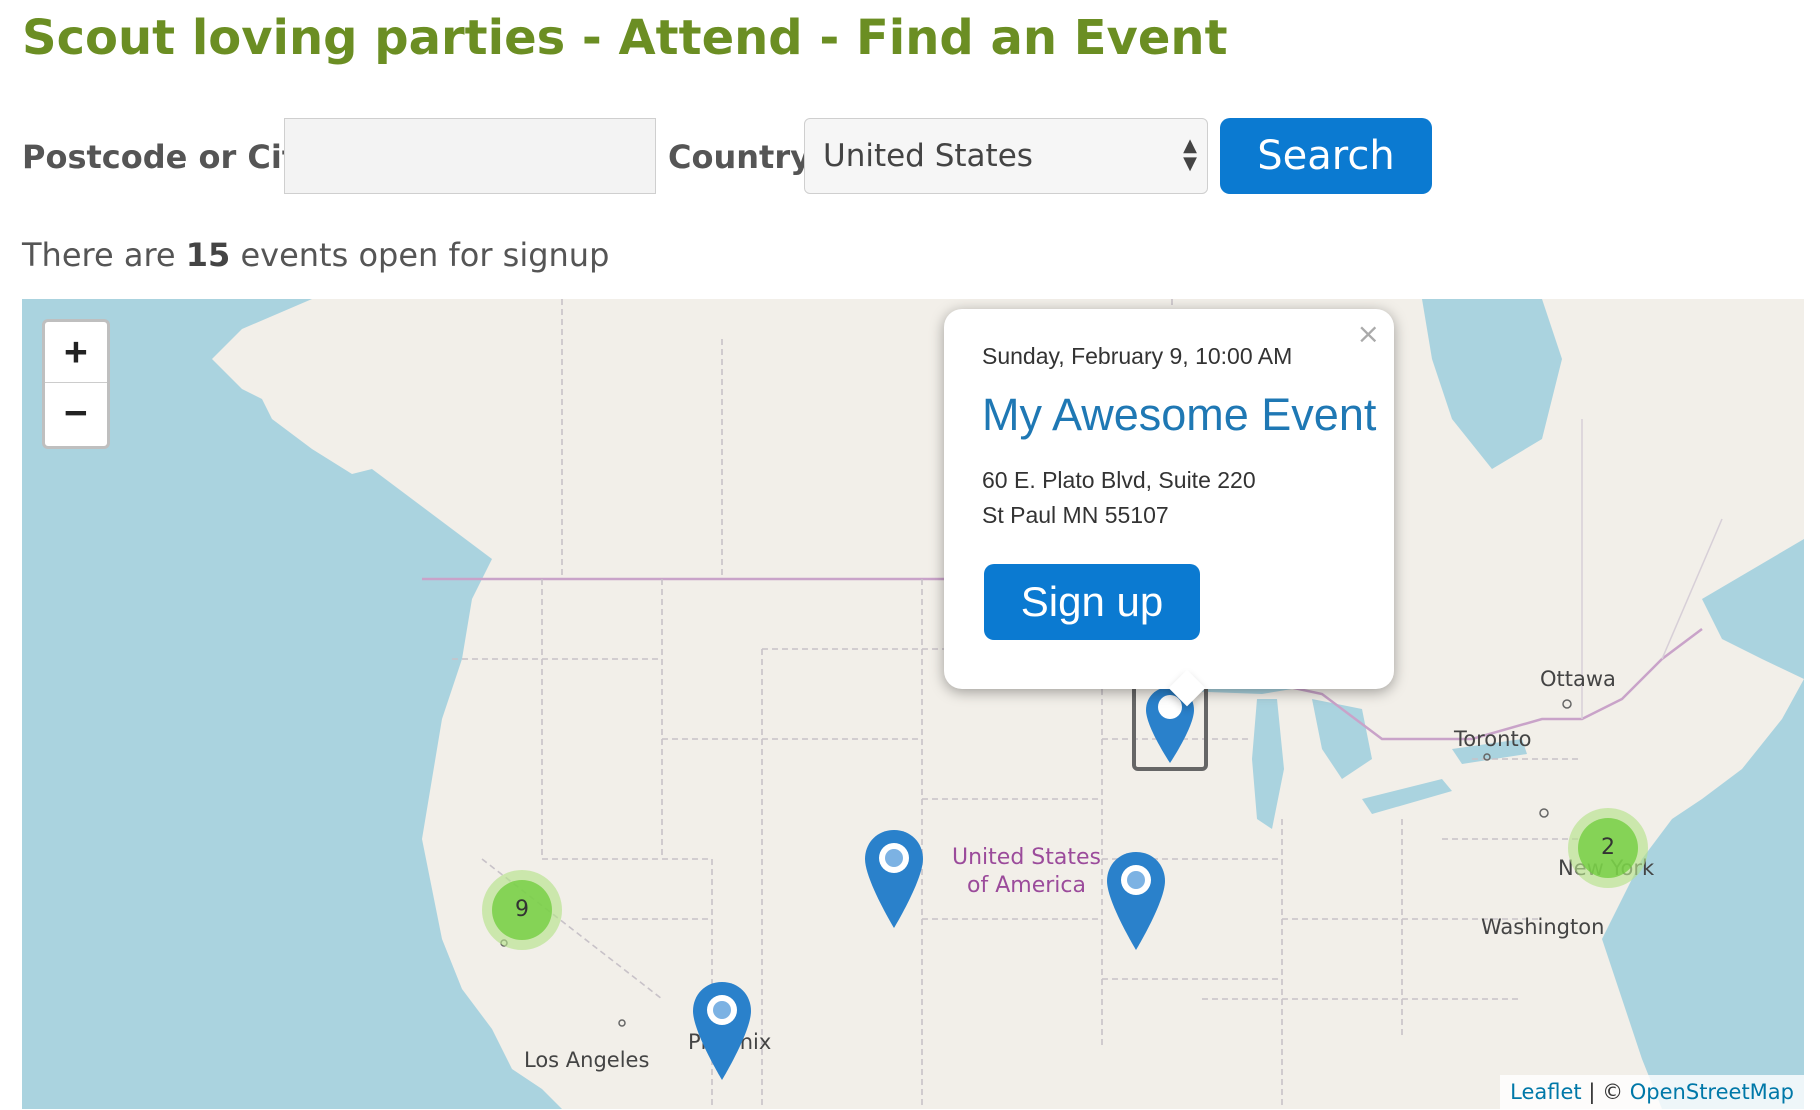  I want to click on search-button: Search, so click(1326, 156).